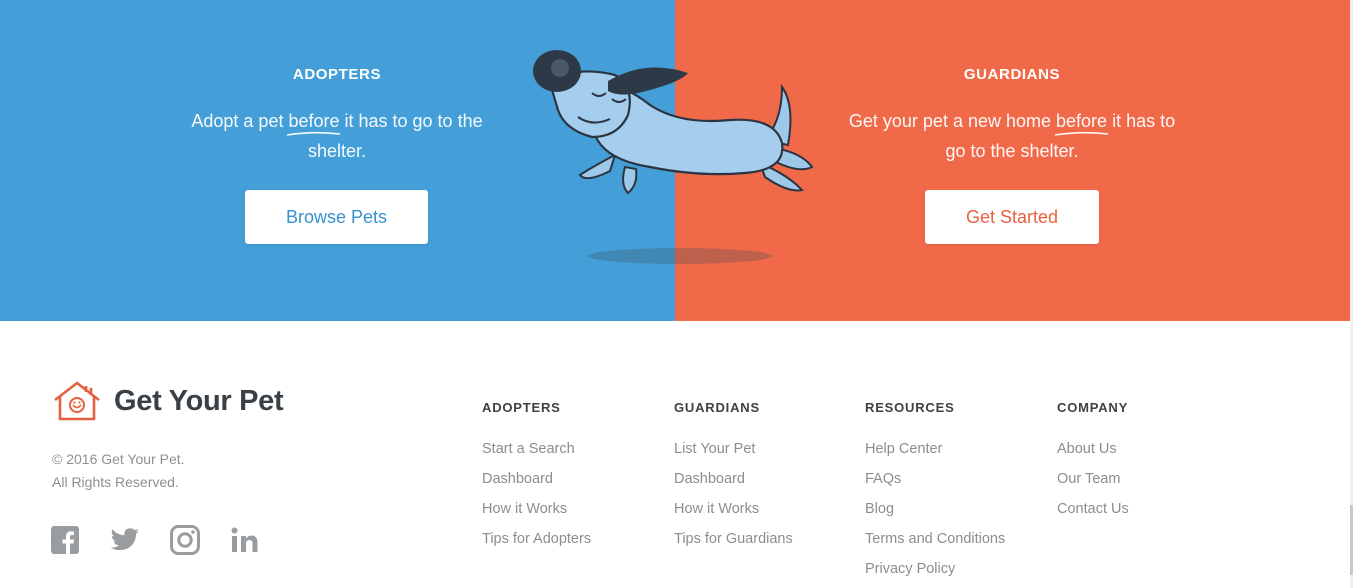 The width and height of the screenshot is (1353, 588). I want to click on flying-dog-illustration, so click(673, 157).